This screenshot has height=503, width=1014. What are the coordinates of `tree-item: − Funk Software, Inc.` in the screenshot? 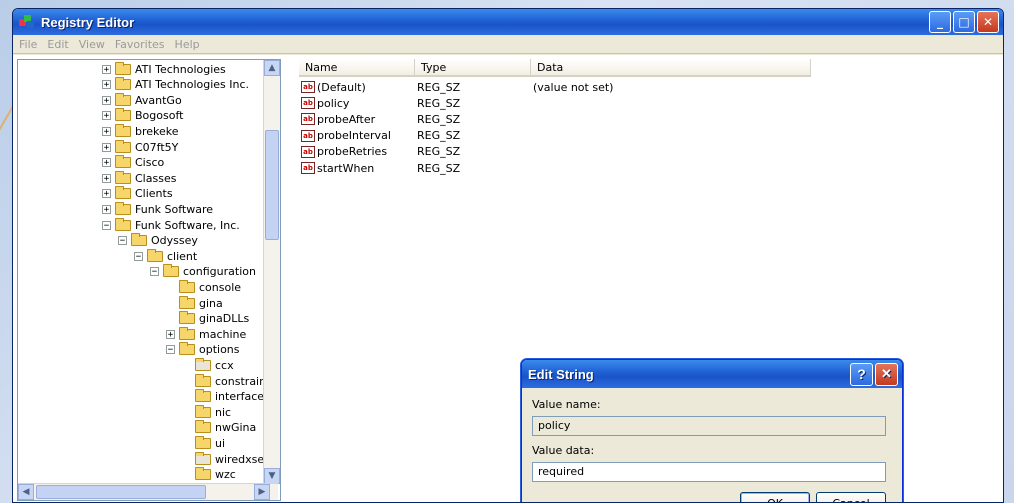 It's located at (171, 225).